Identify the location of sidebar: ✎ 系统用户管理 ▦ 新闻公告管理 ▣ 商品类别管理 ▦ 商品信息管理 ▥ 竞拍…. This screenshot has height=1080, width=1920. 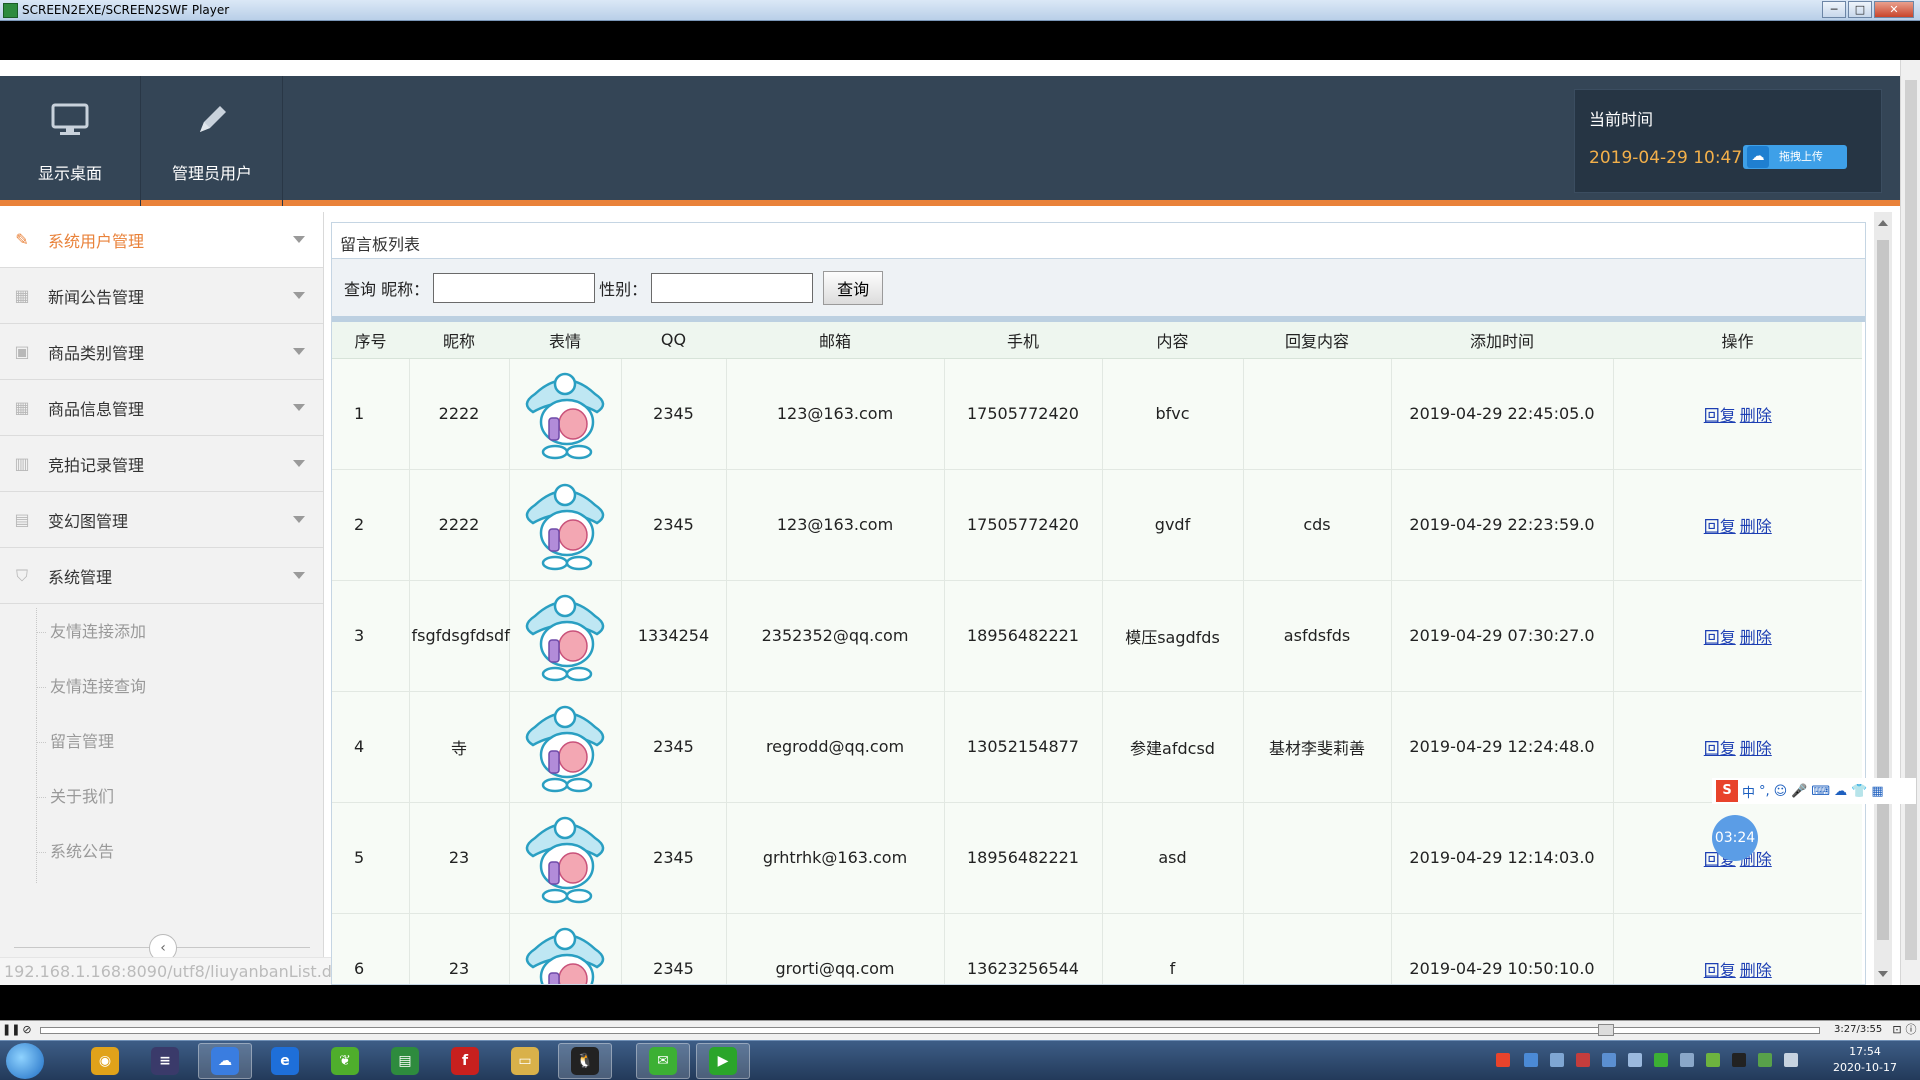
(162, 598).